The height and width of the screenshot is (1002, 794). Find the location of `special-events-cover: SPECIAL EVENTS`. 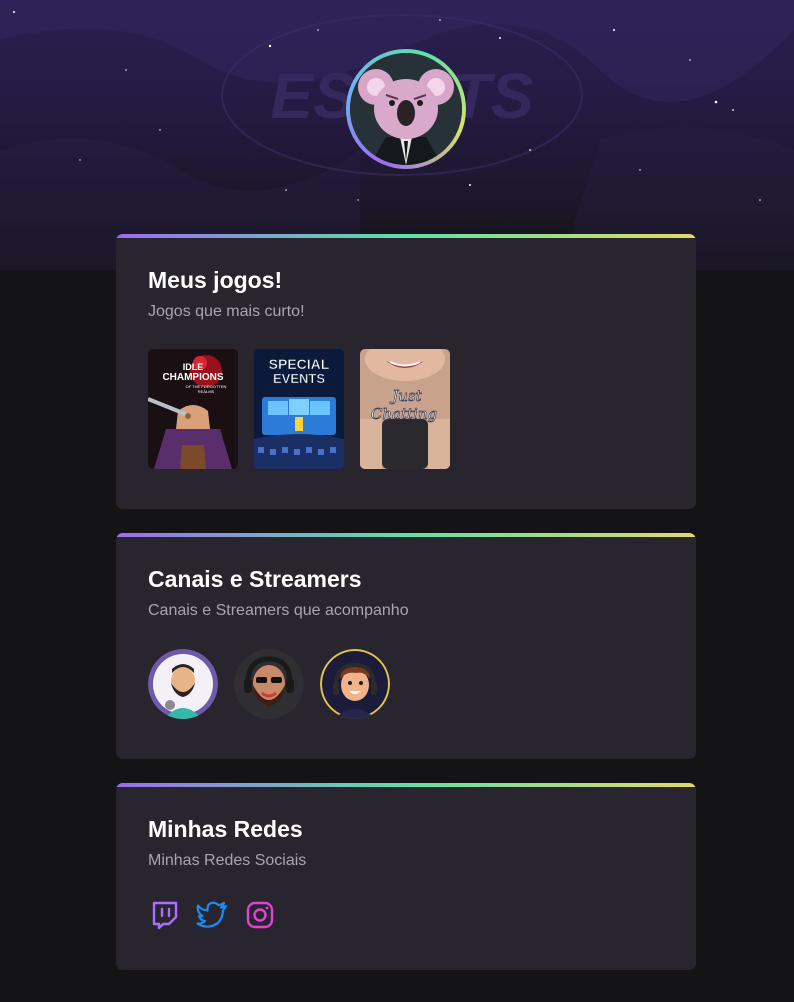

special-events-cover: SPECIAL EVENTS is located at coordinates (299, 409).